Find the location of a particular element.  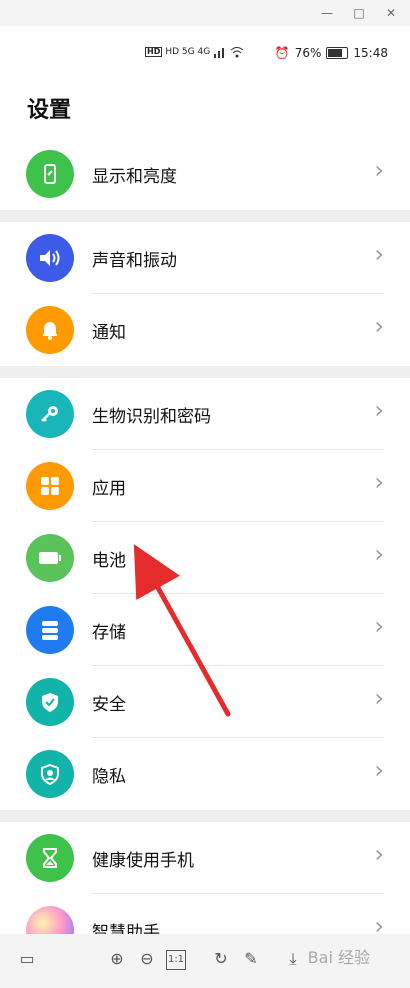

edit-button: ✎ is located at coordinates (251, 959).